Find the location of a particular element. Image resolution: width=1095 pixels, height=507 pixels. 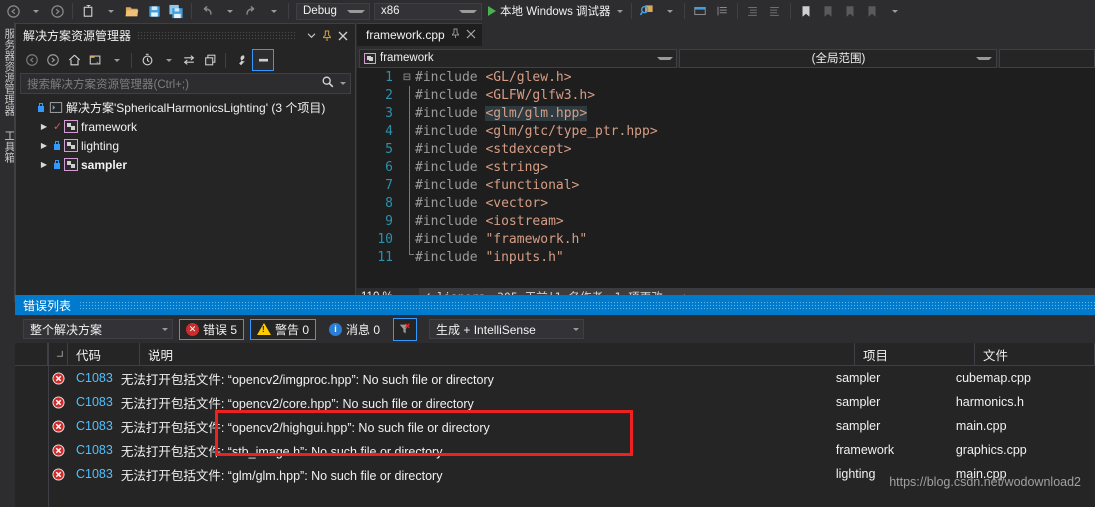

pending-changes-icon is located at coordinates (147, 60).